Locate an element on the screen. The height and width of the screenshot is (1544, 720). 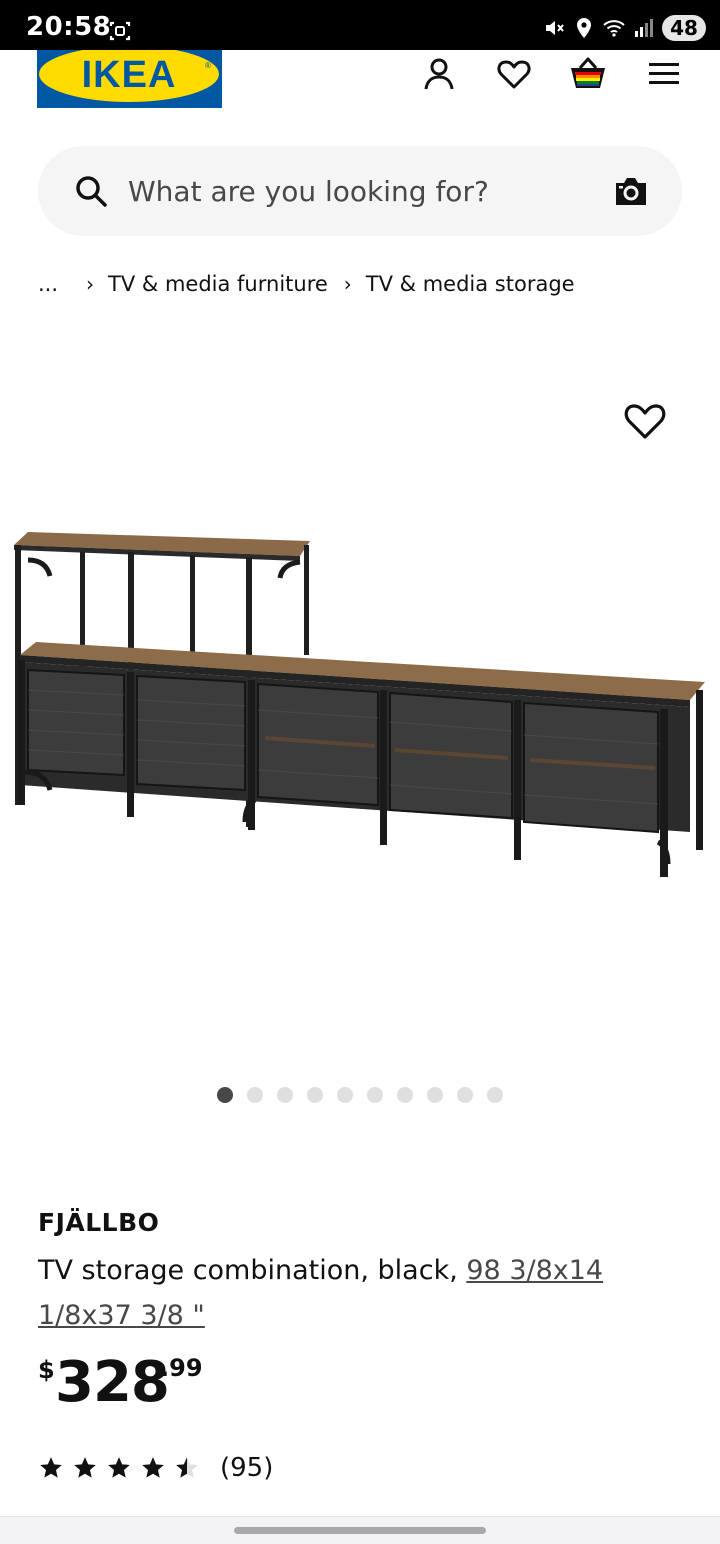
price-decimal: .99 is located at coordinates (181, 1368).